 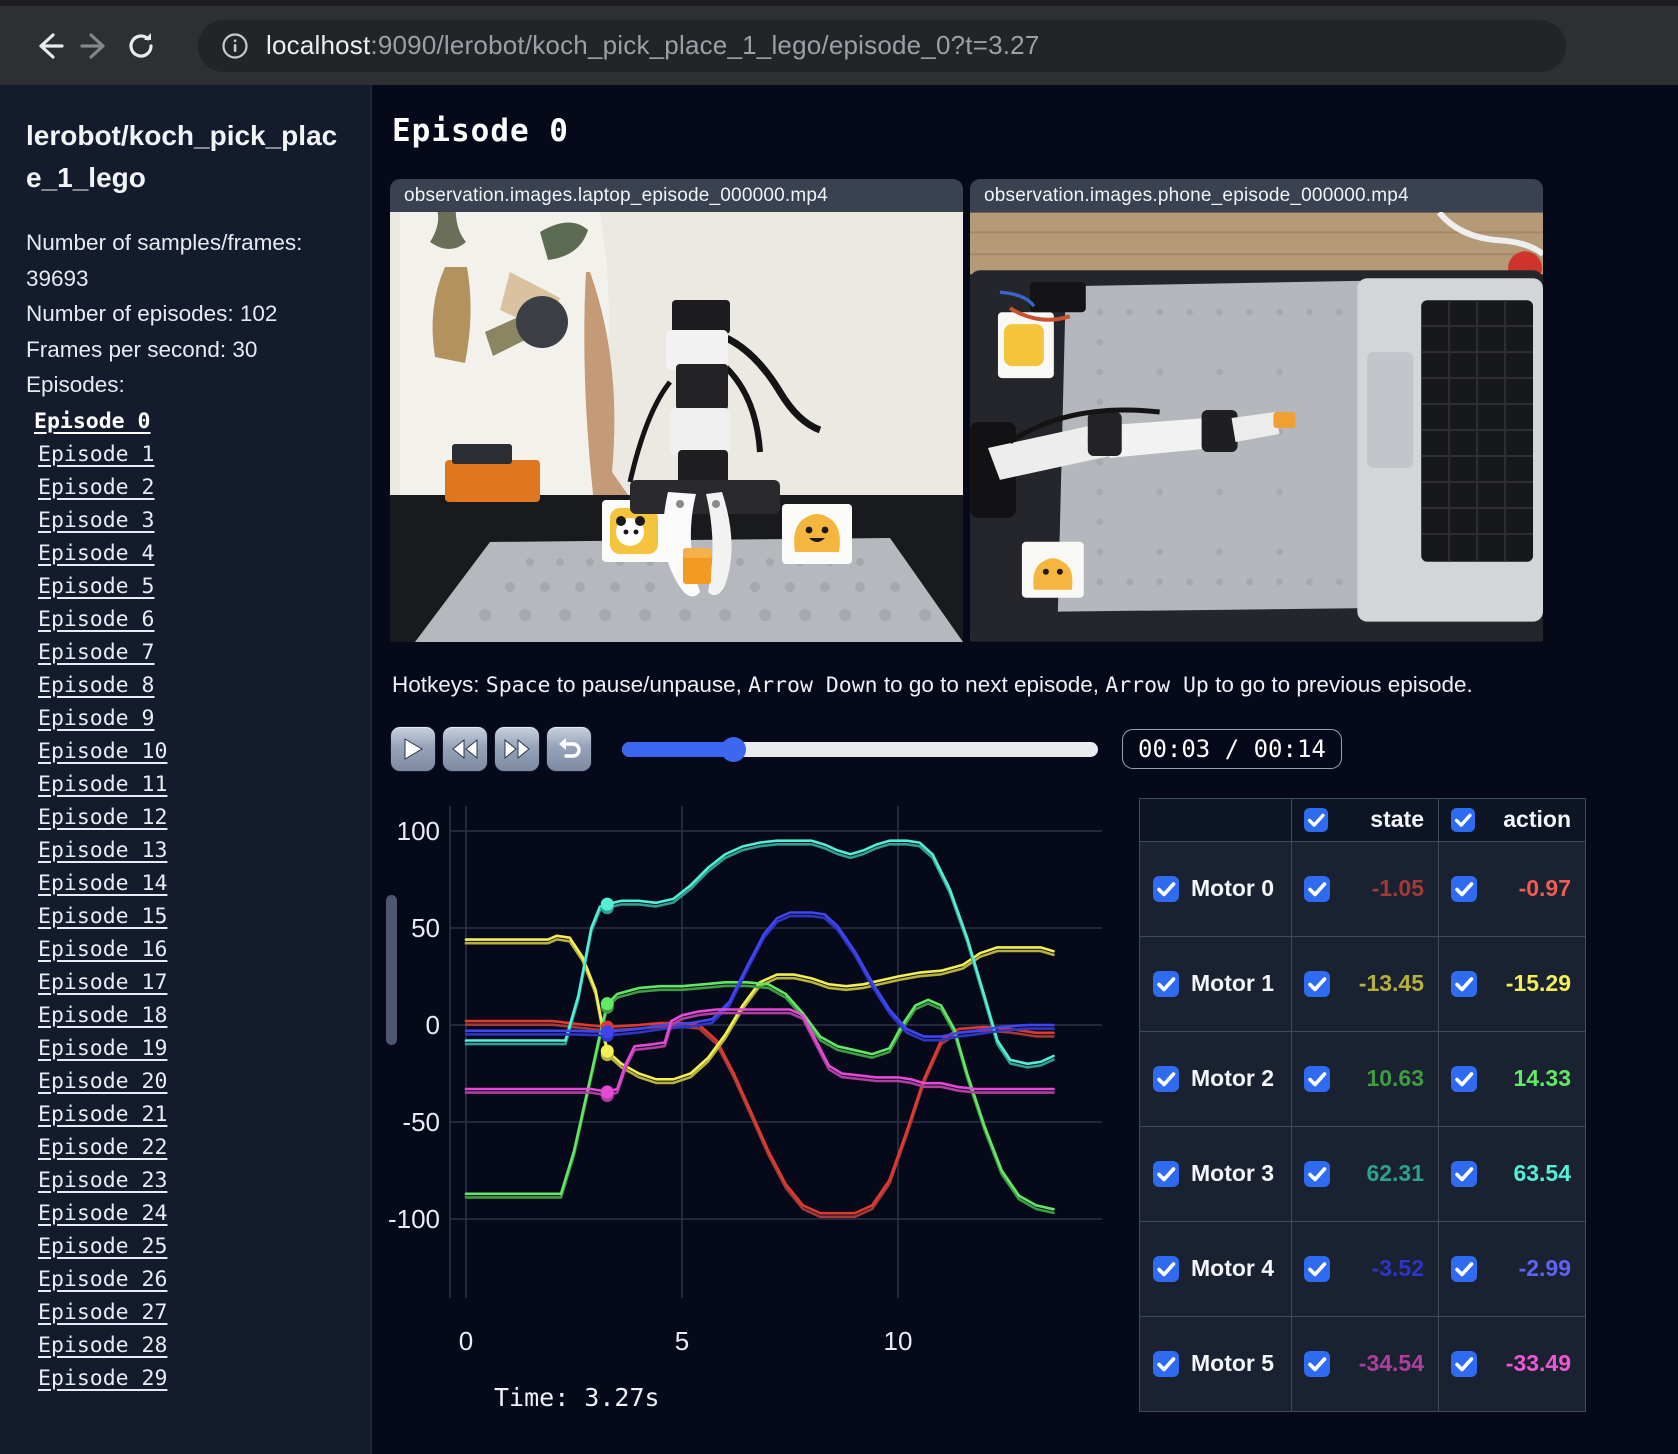 I want to click on back-arrow-icon, so click(x=51, y=45).